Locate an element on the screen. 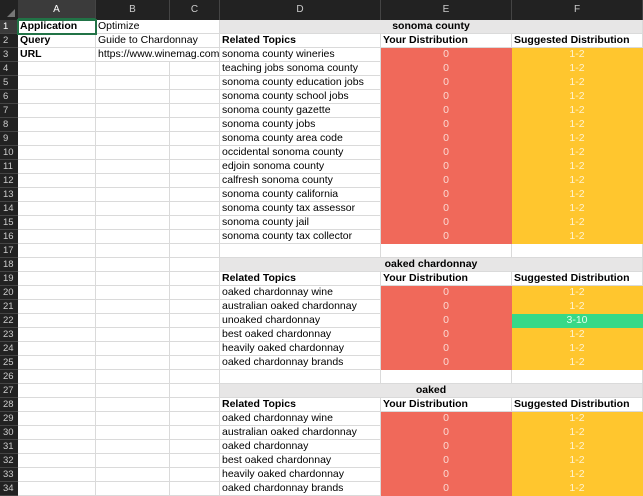 This screenshot has width=643, height=496. info-label: Query is located at coordinates (57, 41).